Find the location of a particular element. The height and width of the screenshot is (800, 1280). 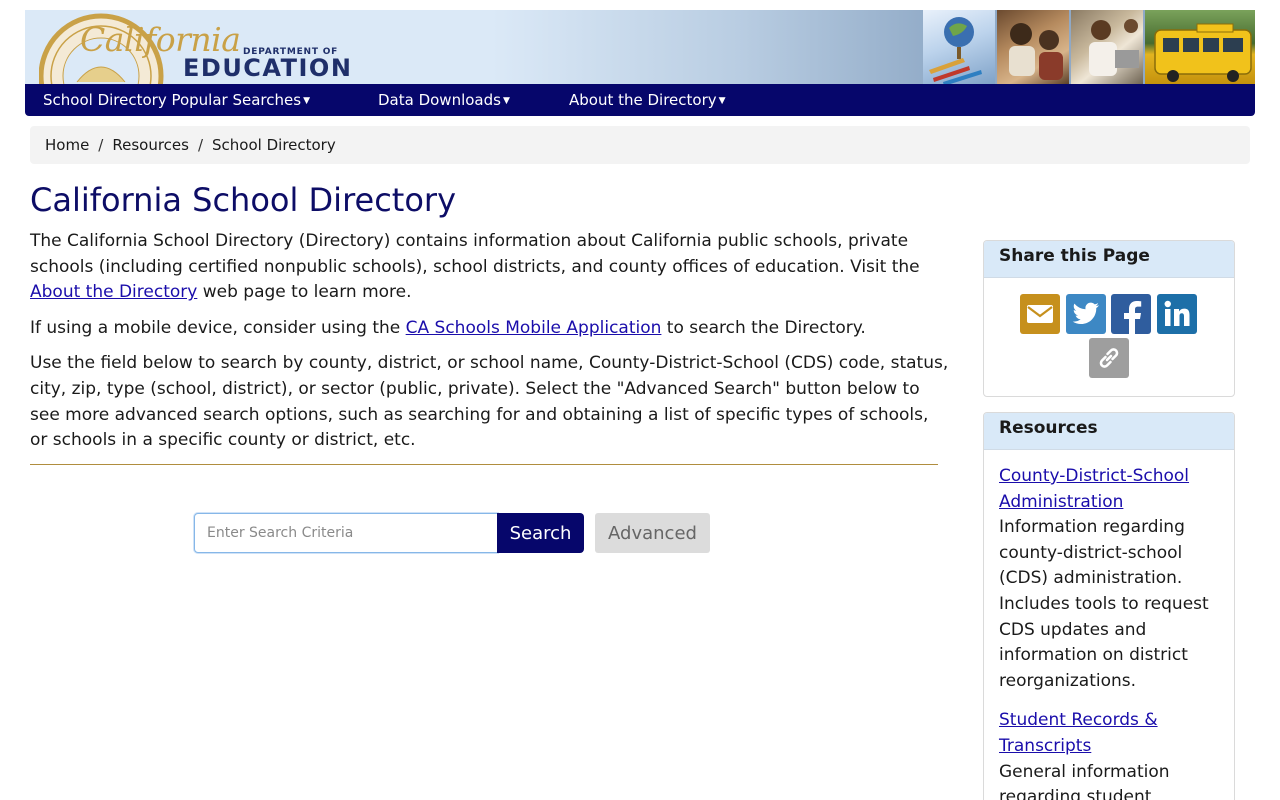

linkedin-icon is located at coordinates (1177, 313).